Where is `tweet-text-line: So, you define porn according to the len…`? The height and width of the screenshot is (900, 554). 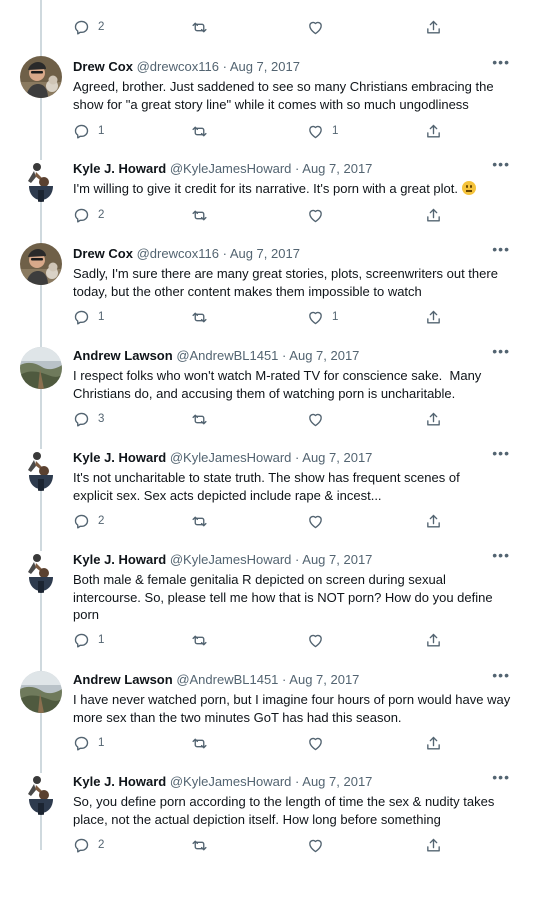 tweet-text-line: So, you define porn according to the len… is located at coordinates (284, 801).